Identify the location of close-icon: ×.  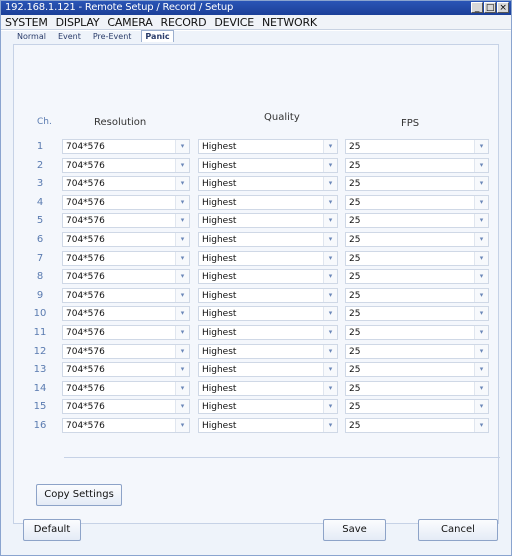
(503, 7).